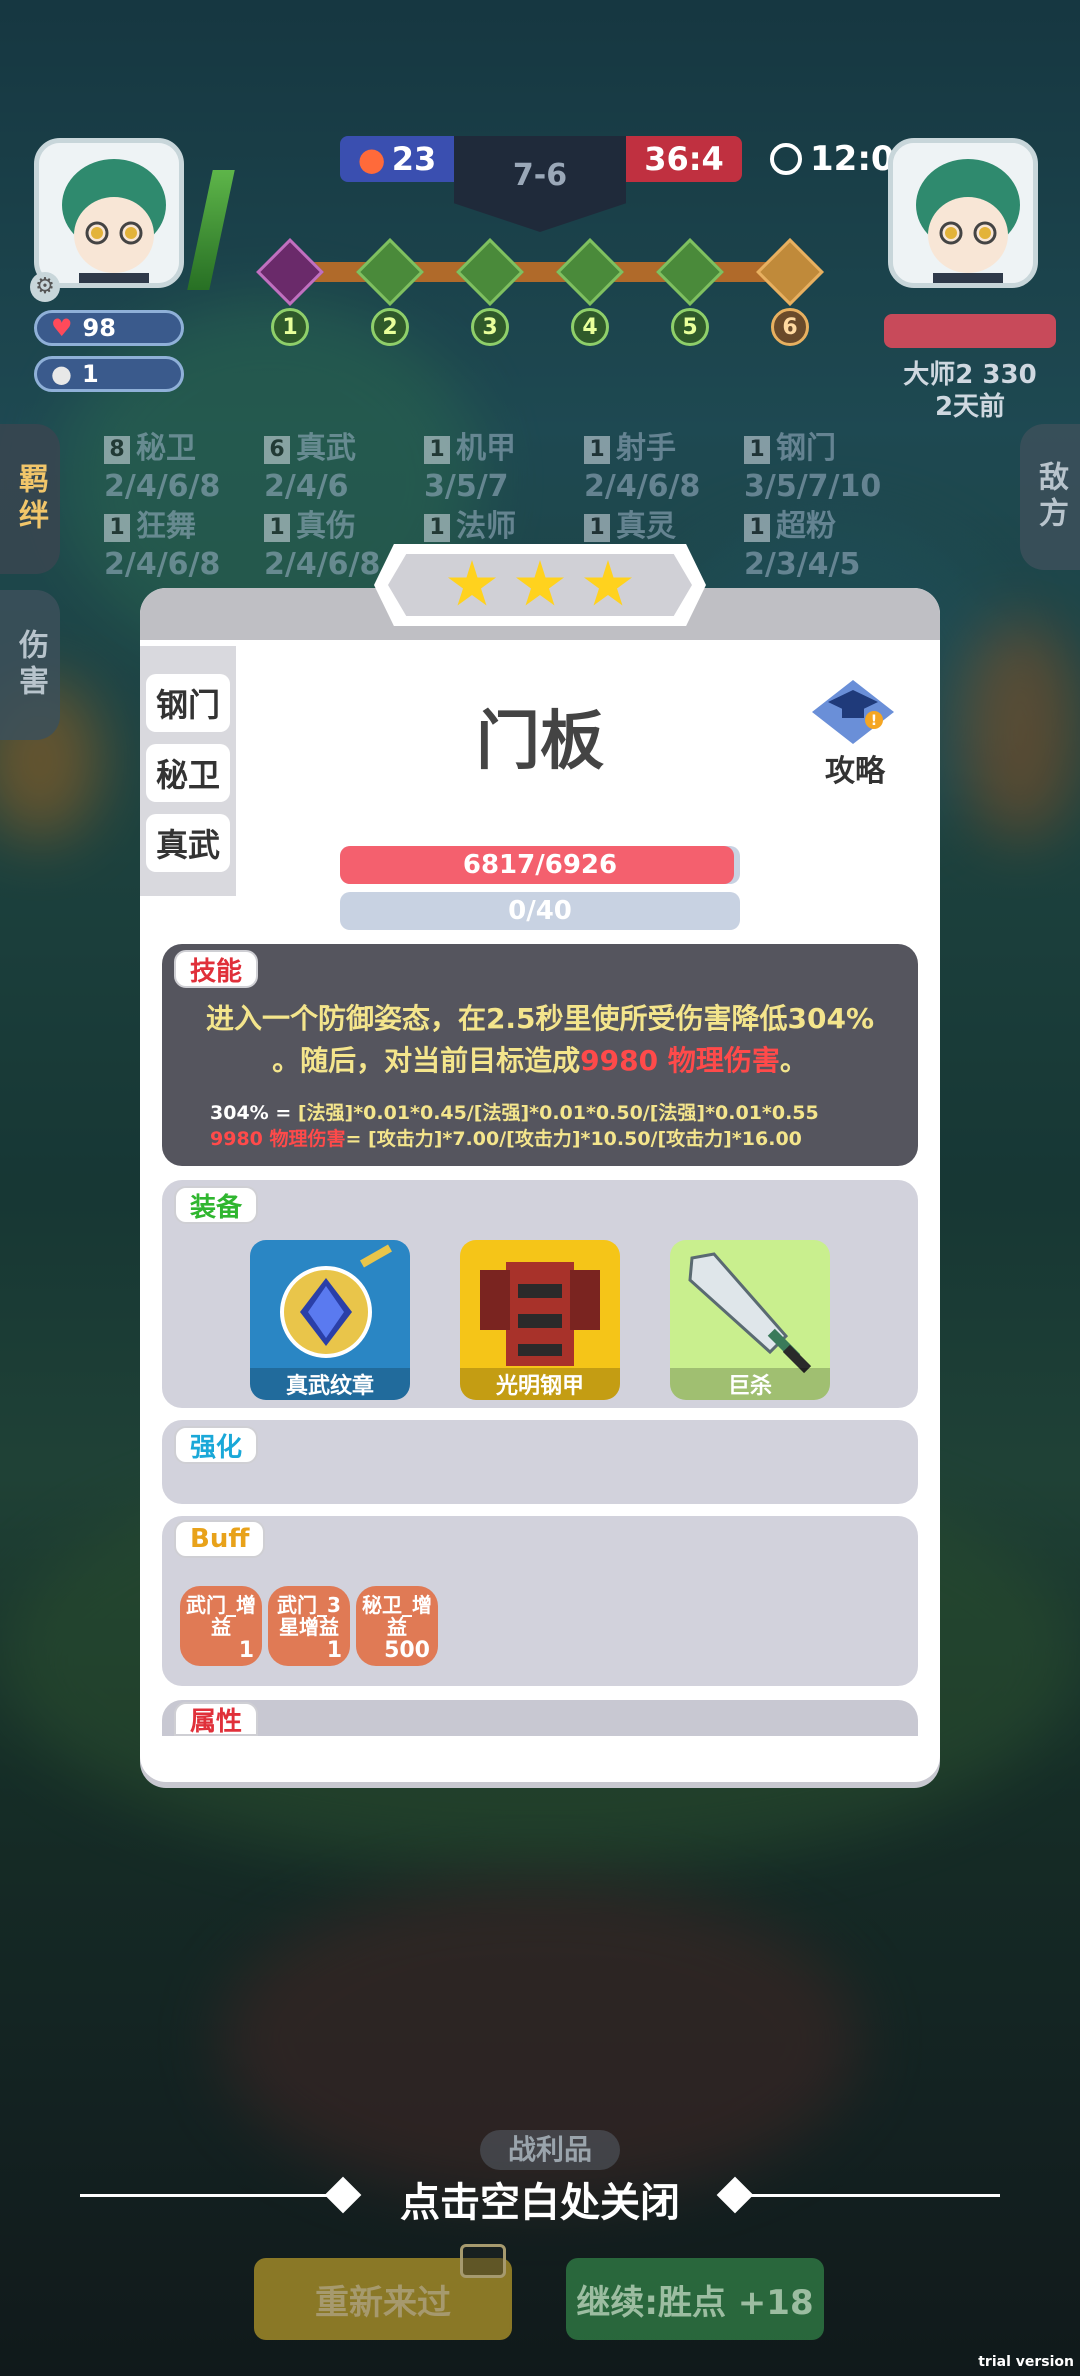  I want to click on stage-num-4: 4, so click(590, 327).